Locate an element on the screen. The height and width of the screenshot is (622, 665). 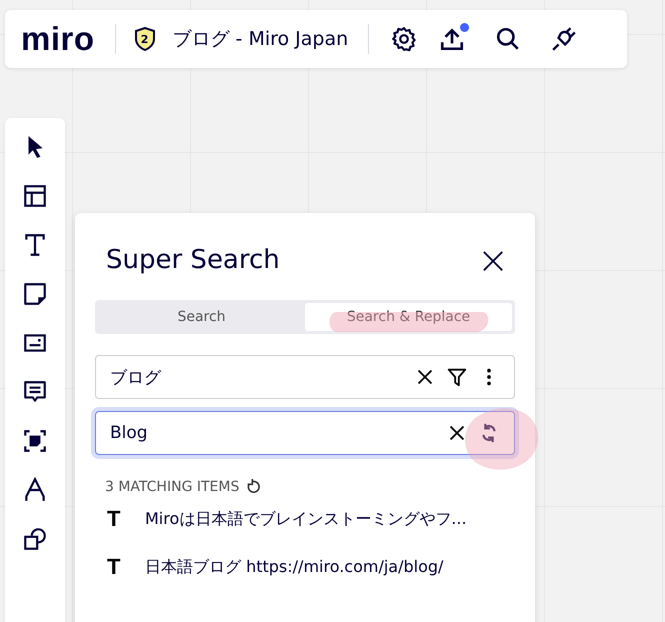
logo: miro is located at coordinates (58, 39).